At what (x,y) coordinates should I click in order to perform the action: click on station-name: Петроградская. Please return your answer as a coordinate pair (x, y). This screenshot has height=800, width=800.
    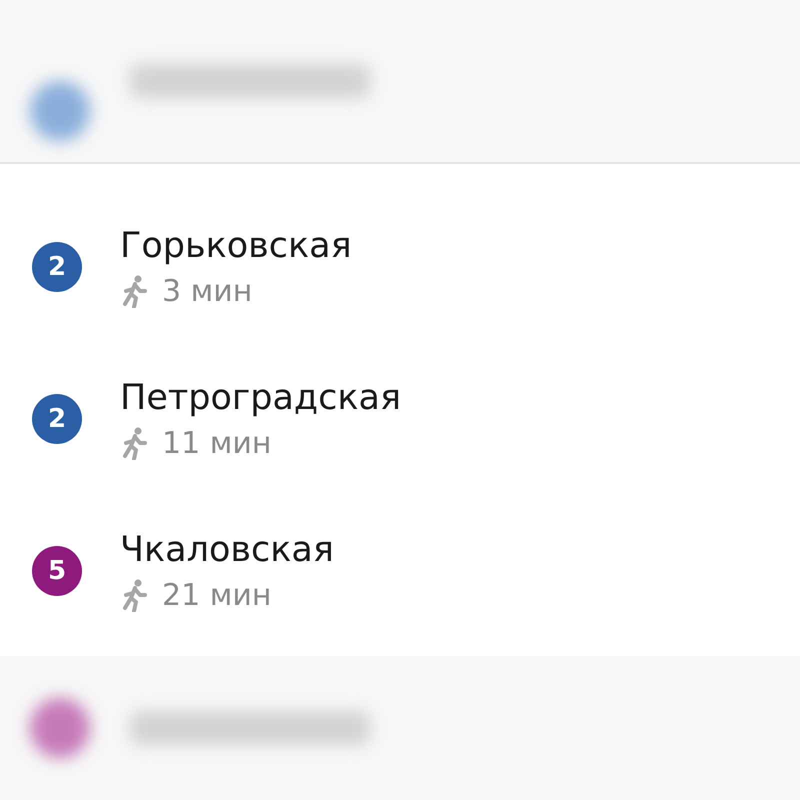
    Looking at the image, I should click on (261, 398).